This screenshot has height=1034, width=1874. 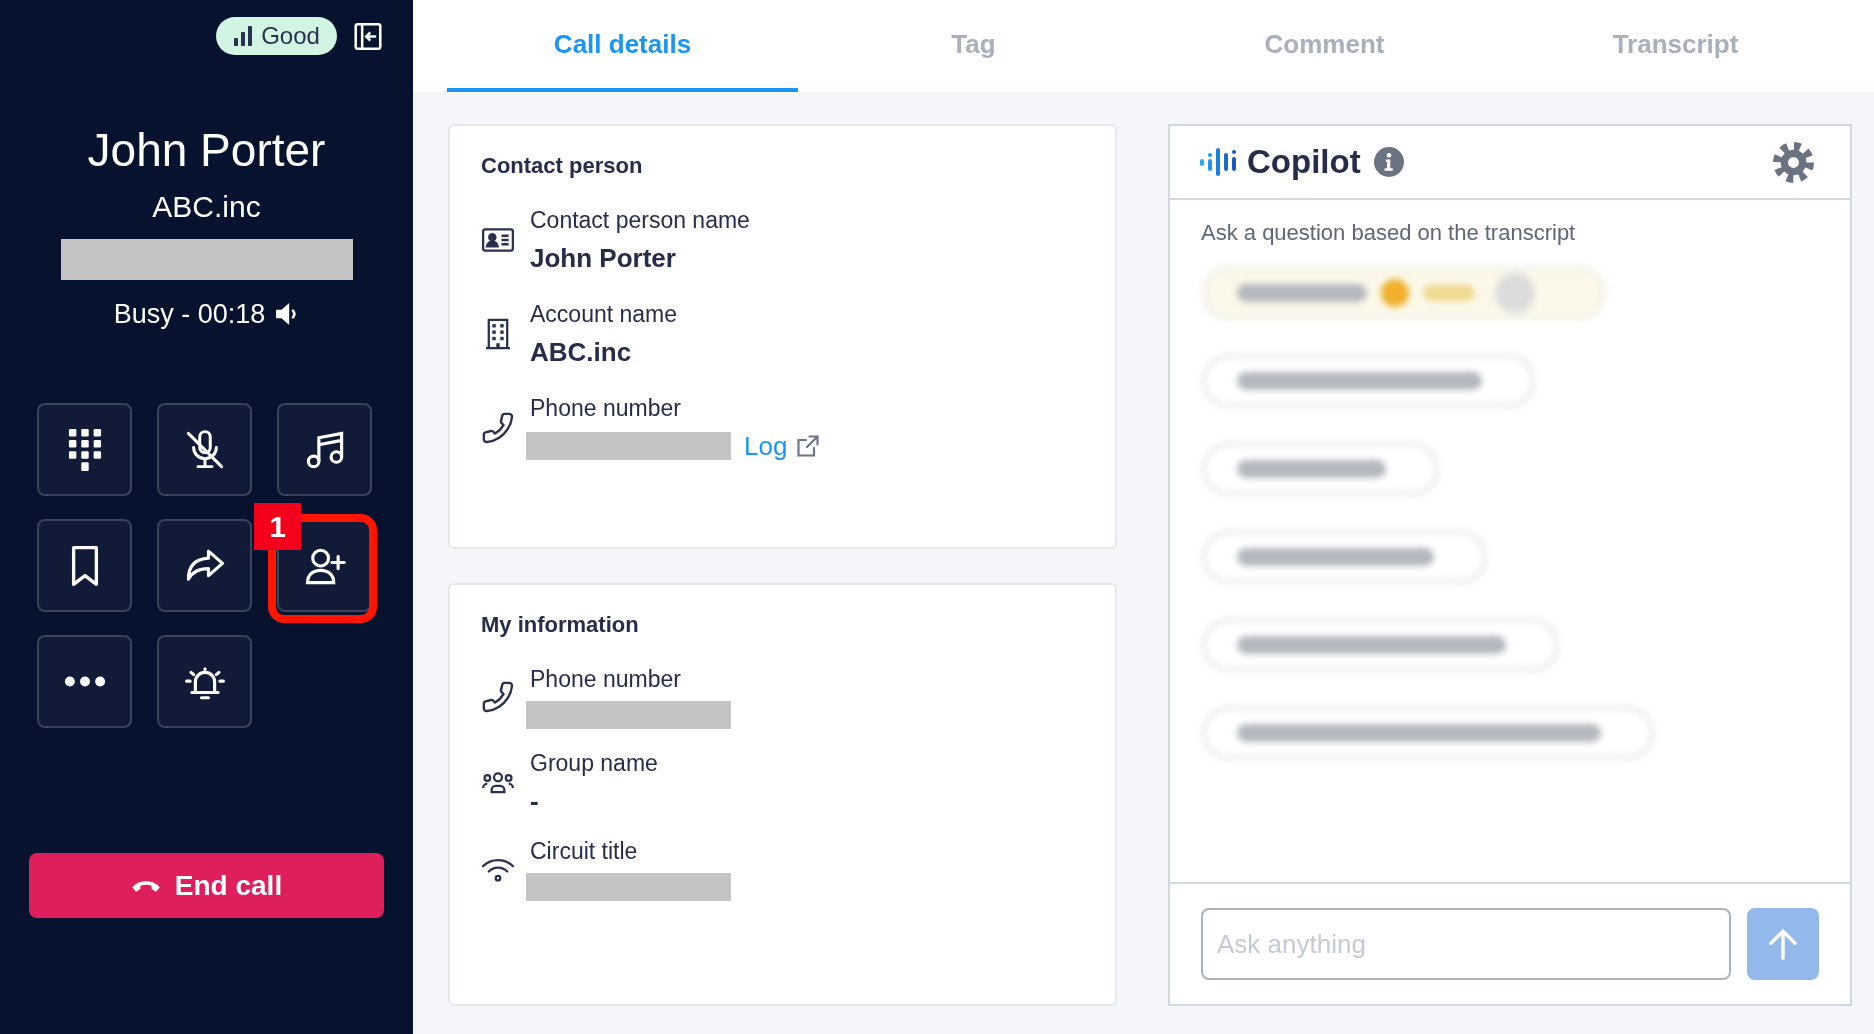 What do you see at coordinates (206, 207) in the screenshot?
I see `caller-company: ABC.inc` at bounding box center [206, 207].